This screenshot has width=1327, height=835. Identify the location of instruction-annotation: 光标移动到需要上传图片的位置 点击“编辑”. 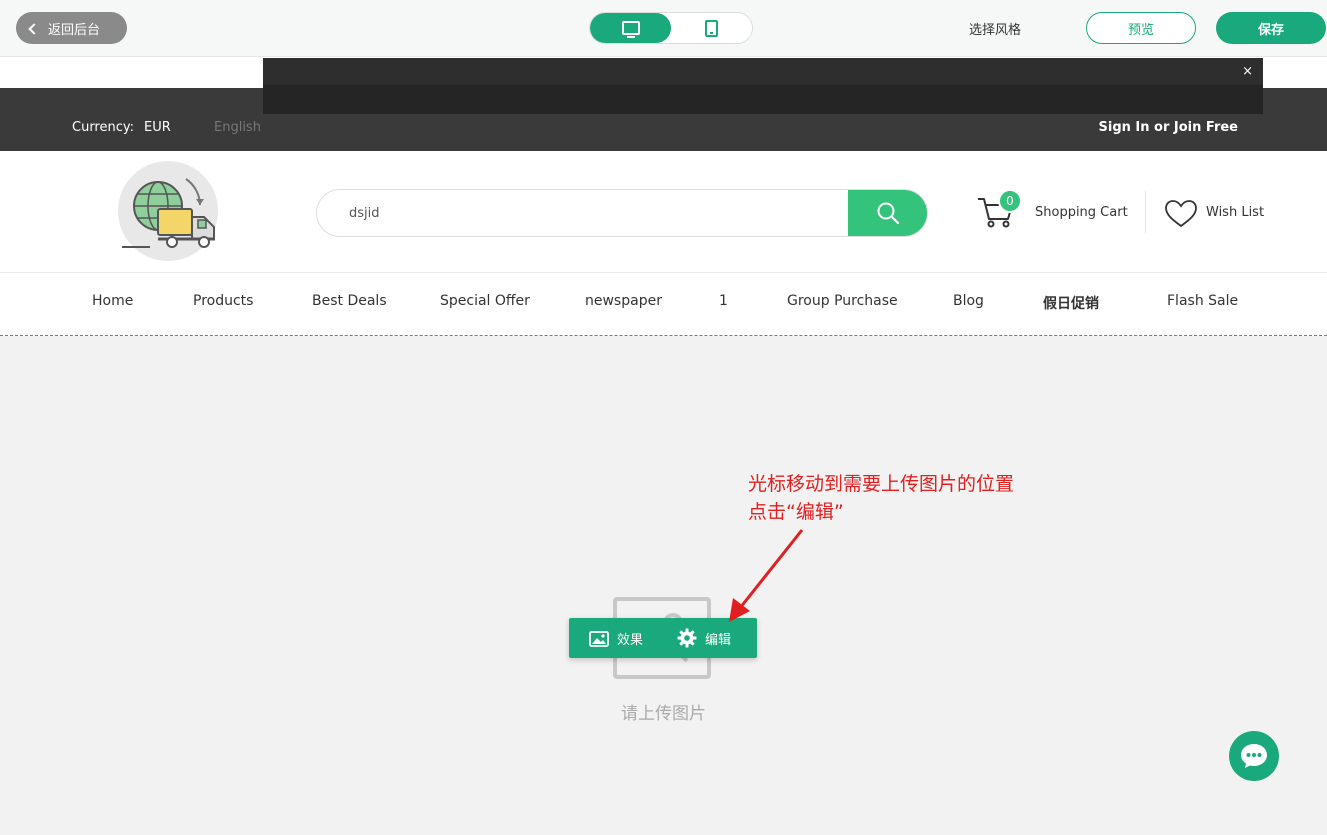
(881, 498).